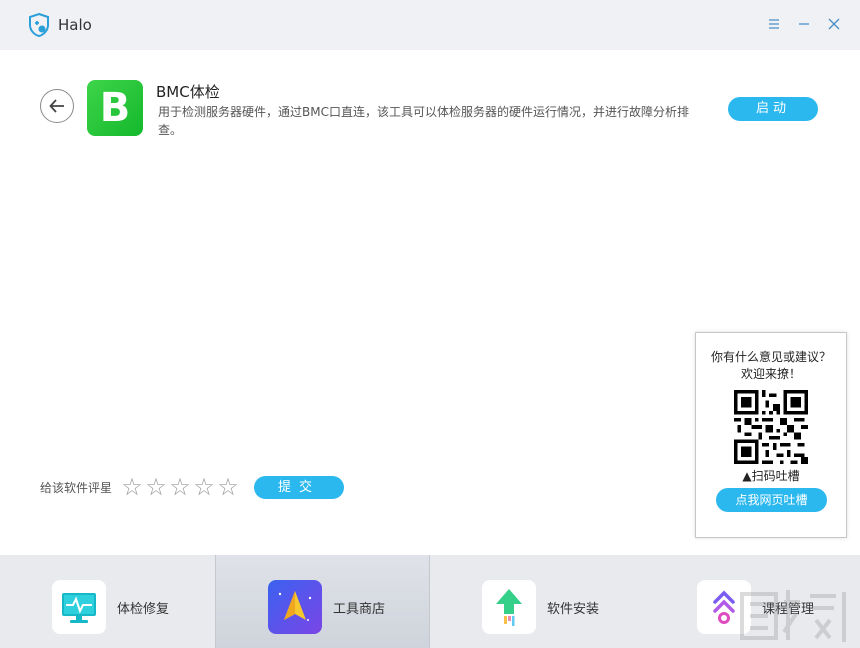 The image size is (860, 648). I want to click on star-rating: ☆☆☆☆☆, so click(180, 487).